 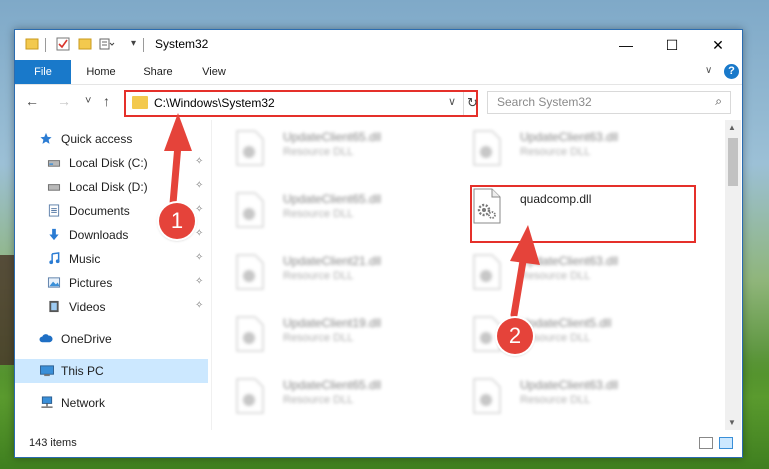 What do you see at coordinates (332, 261) in the screenshot?
I see `file-name: UpdateClient21.dll` at bounding box center [332, 261].